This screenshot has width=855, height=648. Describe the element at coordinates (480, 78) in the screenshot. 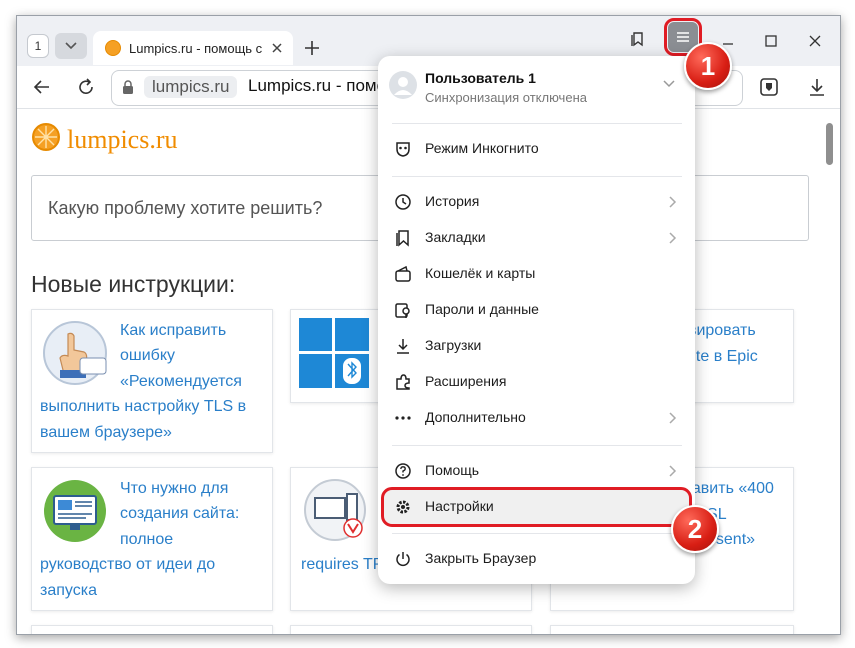

I see `profile-name: Пользователь 1` at that location.